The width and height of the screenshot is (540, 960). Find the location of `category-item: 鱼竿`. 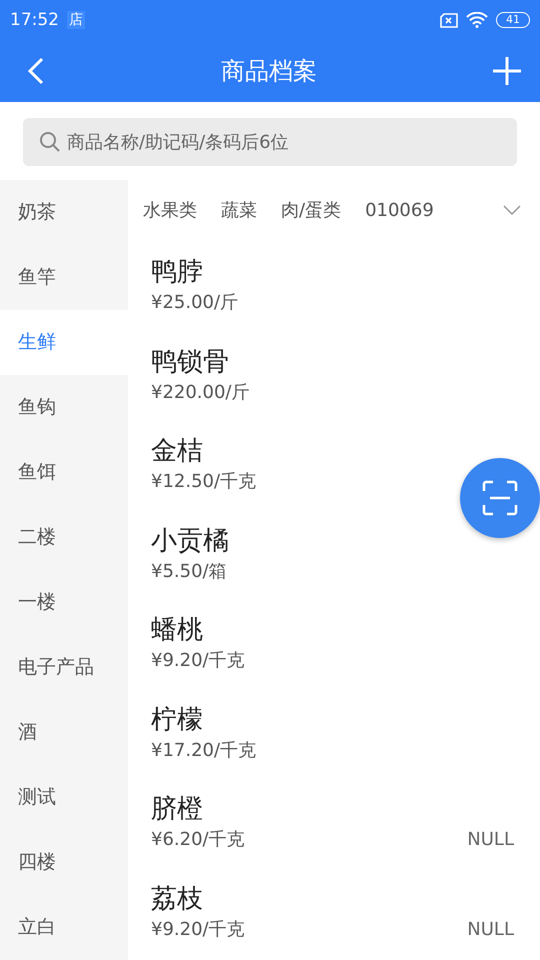

category-item: 鱼竿 is located at coordinates (64, 277).